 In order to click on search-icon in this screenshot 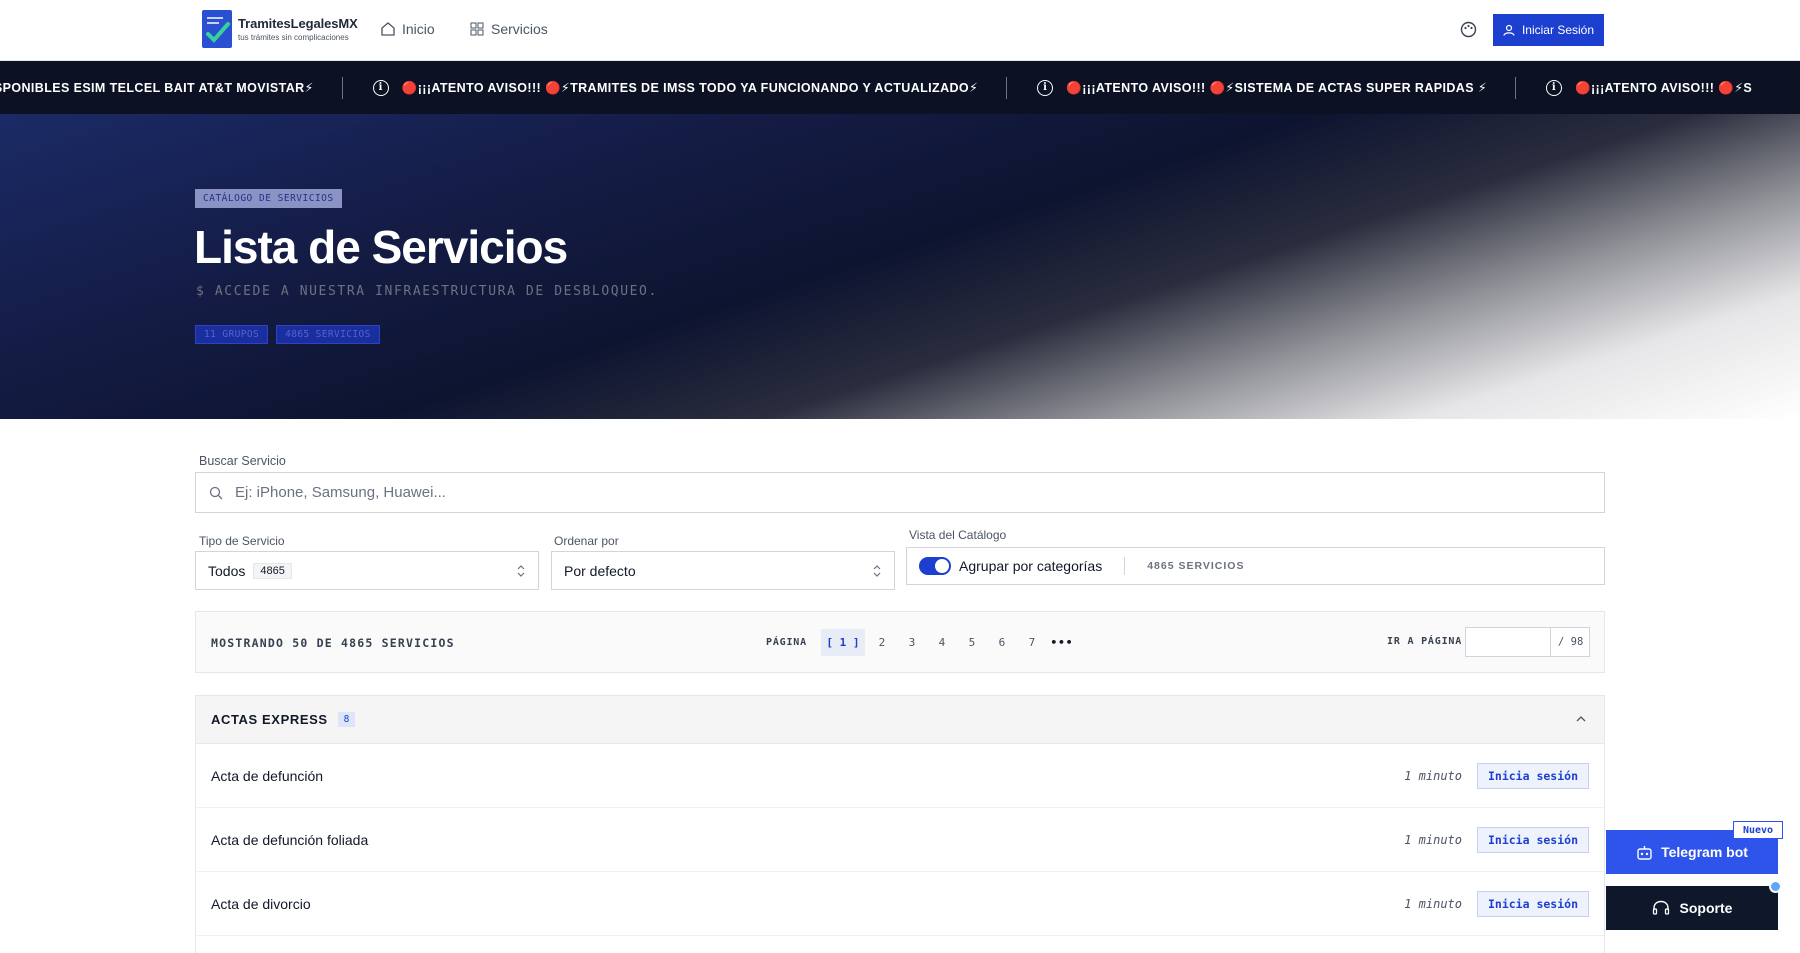, I will do `click(216, 492)`.